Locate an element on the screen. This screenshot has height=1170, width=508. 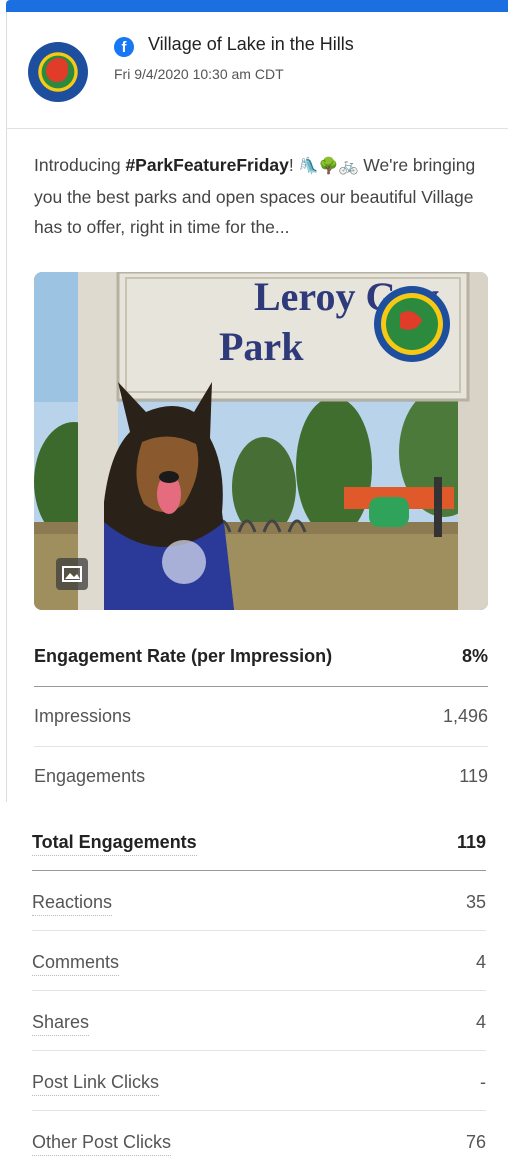
metric-row-other-post-clicks: Other Post Clicks 76 is located at coordinates (259, 1141).